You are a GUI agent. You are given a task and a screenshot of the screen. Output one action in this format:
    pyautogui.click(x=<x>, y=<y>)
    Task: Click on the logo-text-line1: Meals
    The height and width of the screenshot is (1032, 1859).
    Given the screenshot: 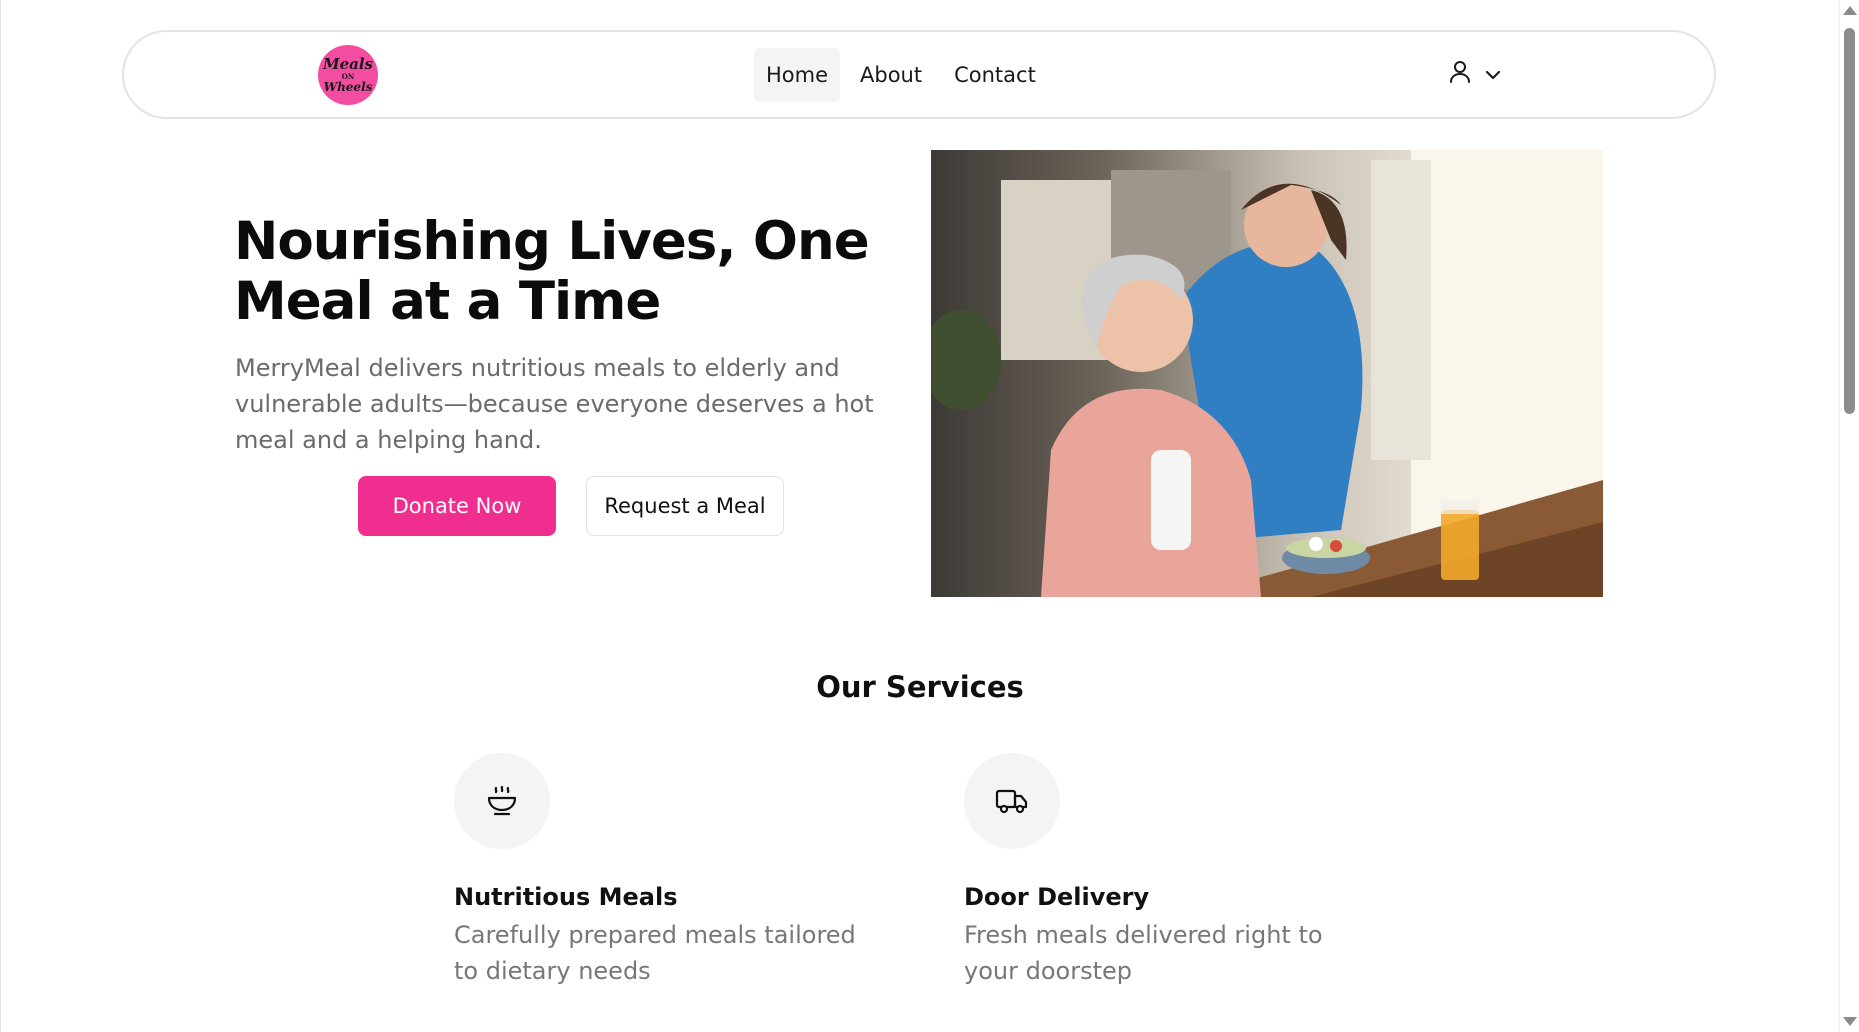 What is the action you would take?
    pyautogui.click(x=347, y=64)
    